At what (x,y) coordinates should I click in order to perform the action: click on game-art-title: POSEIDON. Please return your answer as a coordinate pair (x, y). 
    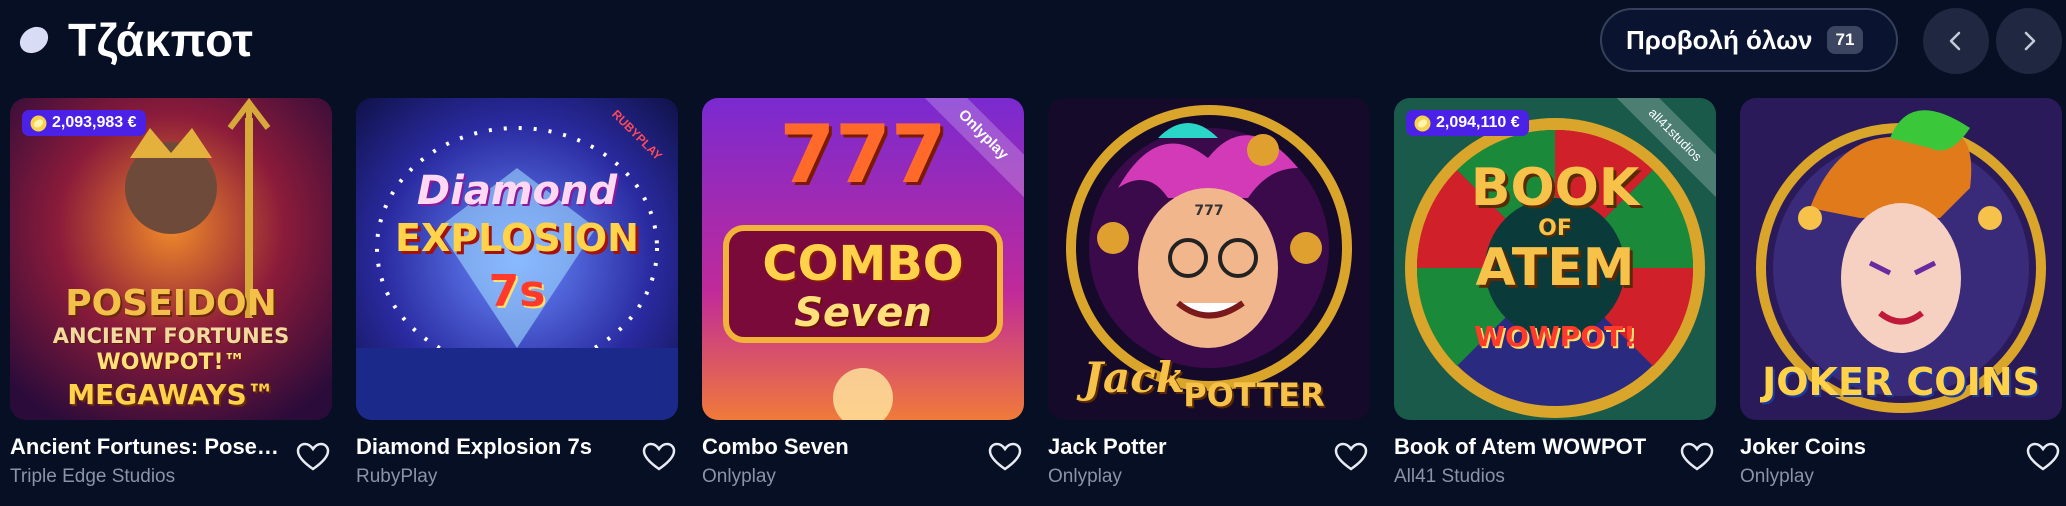
    Looking at the image, I should click on (171, 303).